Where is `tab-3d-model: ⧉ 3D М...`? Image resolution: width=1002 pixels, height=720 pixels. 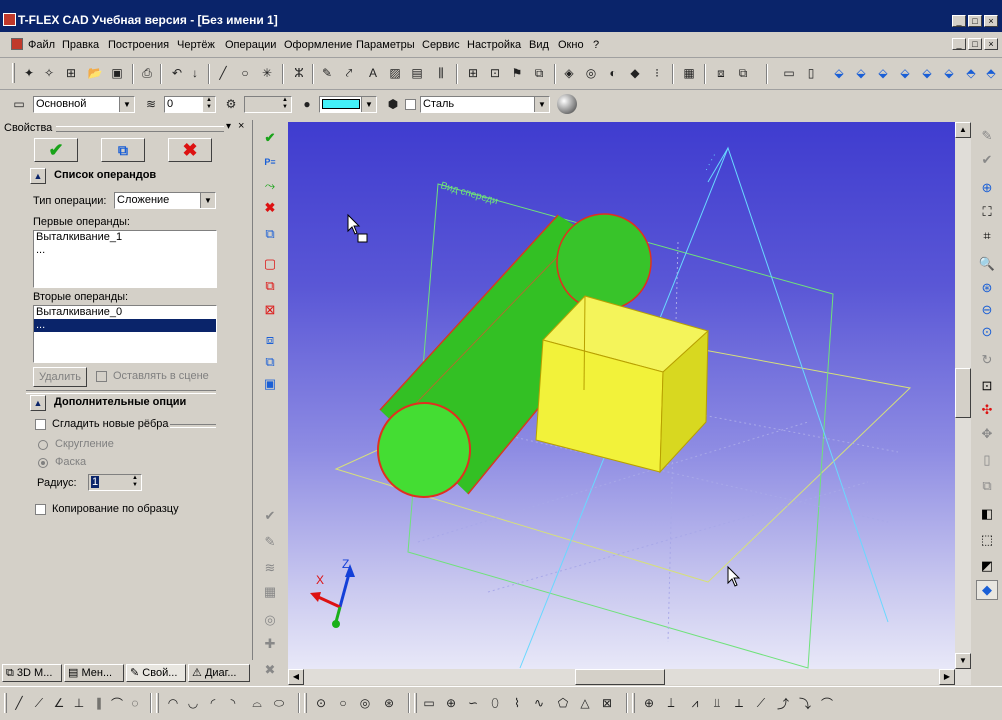
tab-3d-model: ⧉ 3D М... is located at coordinates (32, 673).